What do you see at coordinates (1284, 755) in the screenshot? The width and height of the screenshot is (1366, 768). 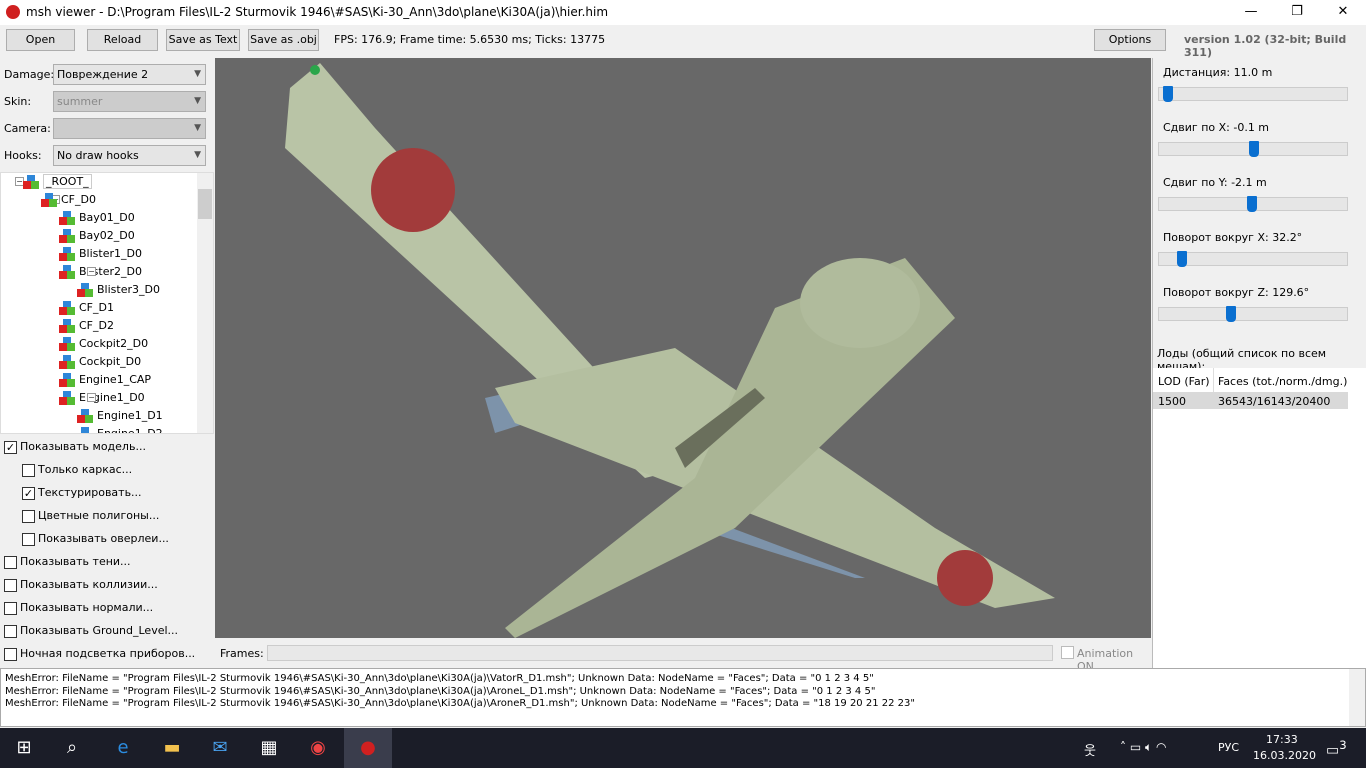 I see `clock-date: 16.03.2020` at bounding box center [1284, 755].